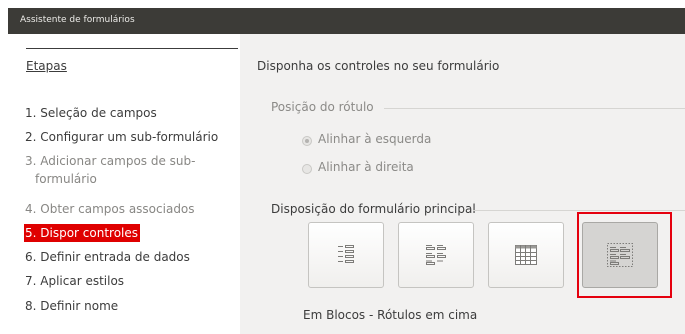 The image size is (685, 334). Describe the element at coordinates (322, 107) in the screenshot. I see `label-position-title: Posição do rótulo` at that location.